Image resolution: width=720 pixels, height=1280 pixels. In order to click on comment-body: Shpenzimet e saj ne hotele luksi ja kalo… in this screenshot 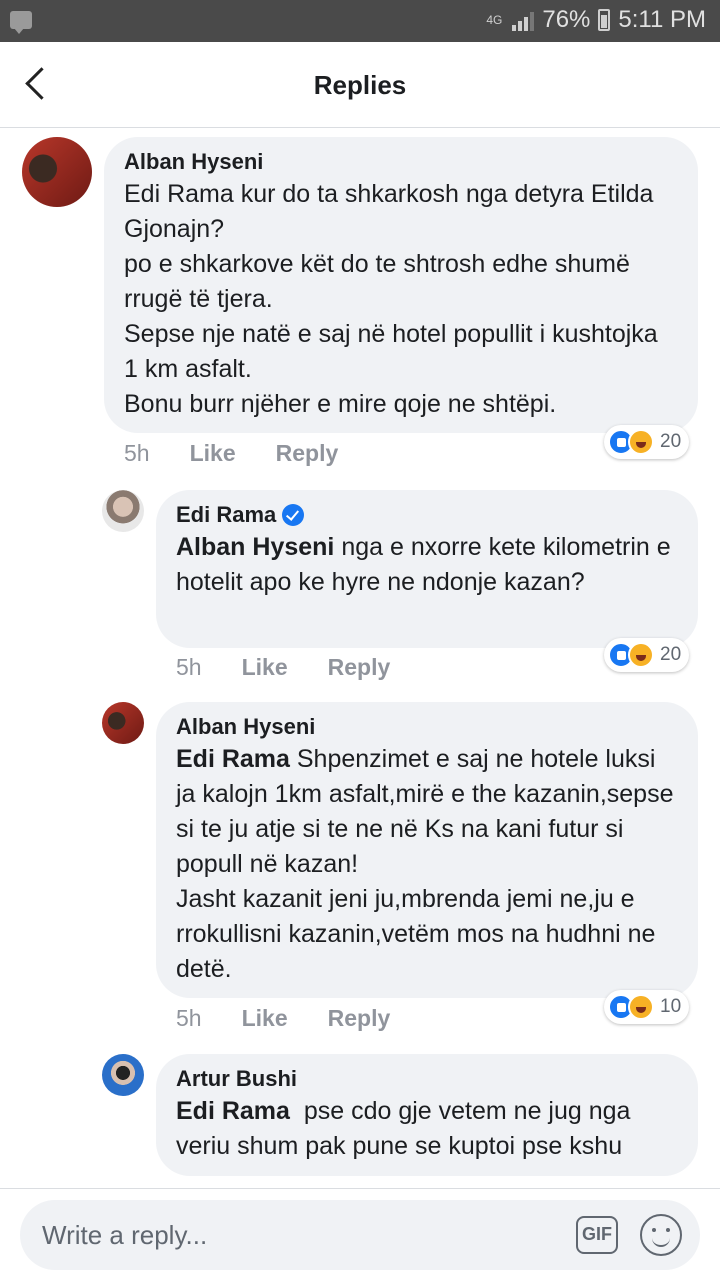, I will do `click(425, 864)`.